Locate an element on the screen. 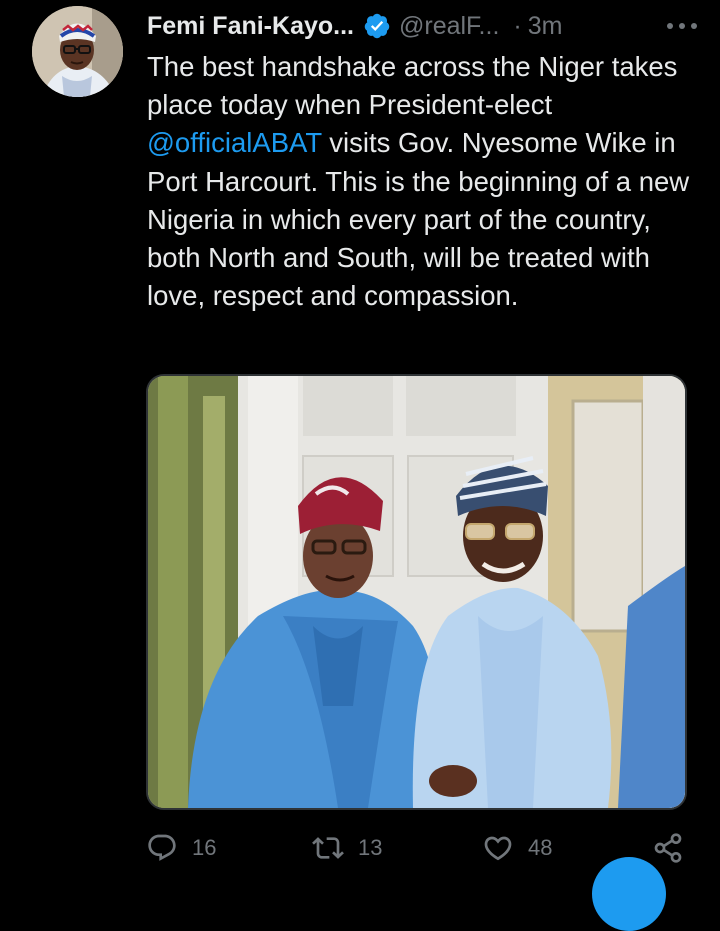 The height and width of the screenshot is (931, 720). verified-badge-icon is located at coordinates (377, 26).